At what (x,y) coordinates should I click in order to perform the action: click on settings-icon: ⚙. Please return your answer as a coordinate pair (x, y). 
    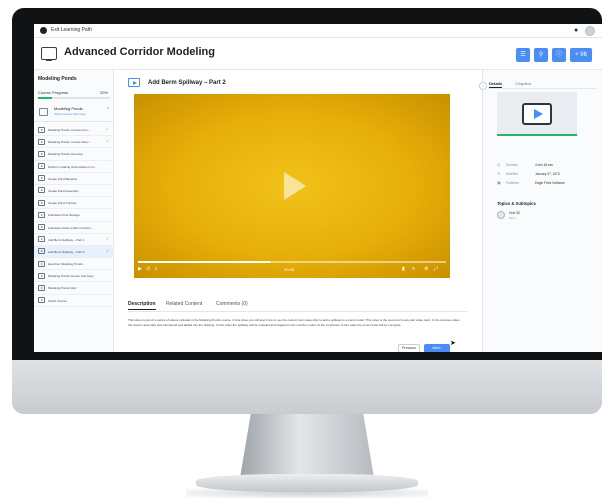
    Looking at the image, I should click on (426, 269).